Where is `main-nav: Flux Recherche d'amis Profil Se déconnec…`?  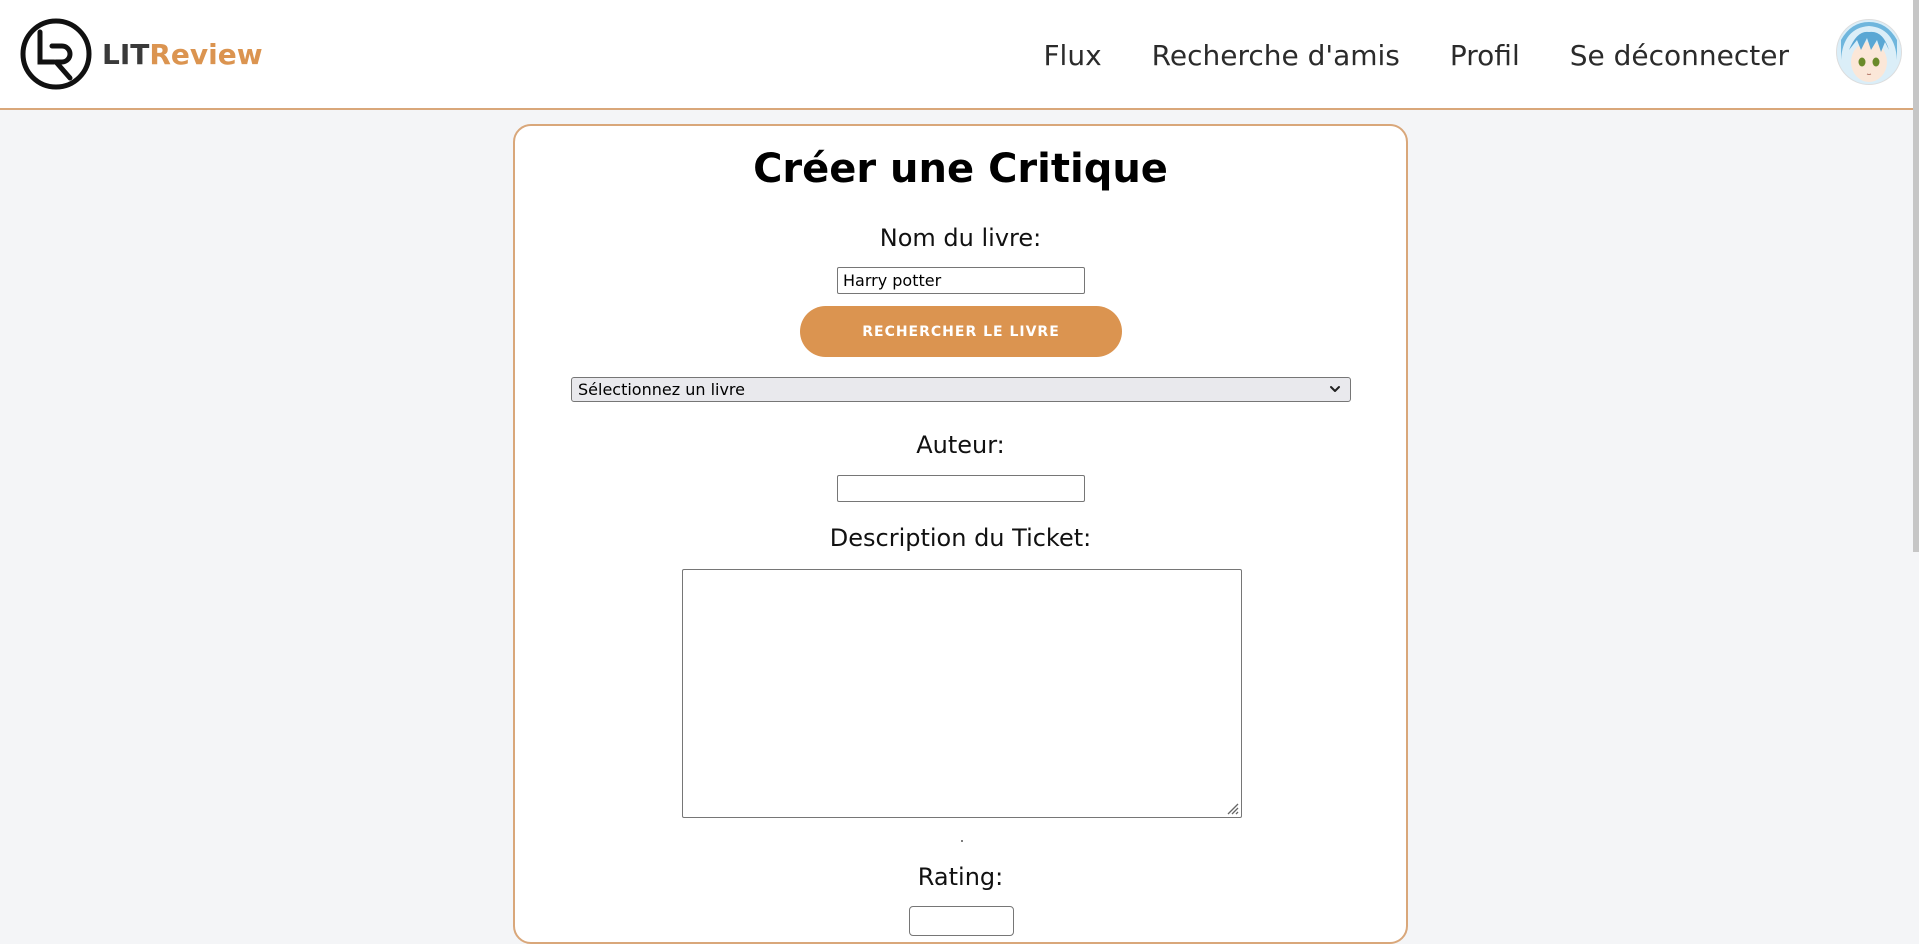
main-nav: Flux Recherche d'amis Profil Se déconnec… is located at coordinates (1416, 55).